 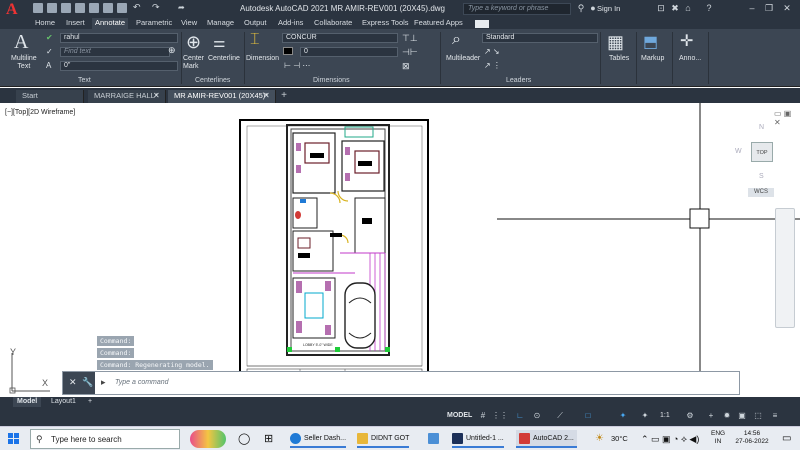 I want to click on centerline-button: Centerline, so click(x=224, y=58).